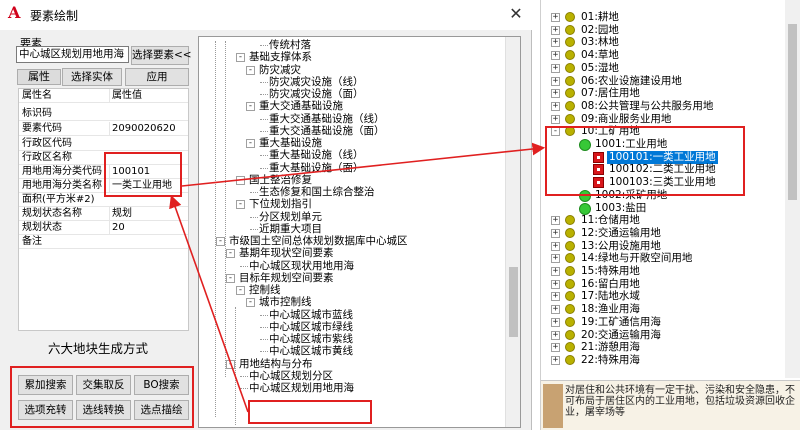  Describe the element at coordinates (62, 171) in the screenshot. I see `property-name: 用地用海分类代码` at that location.